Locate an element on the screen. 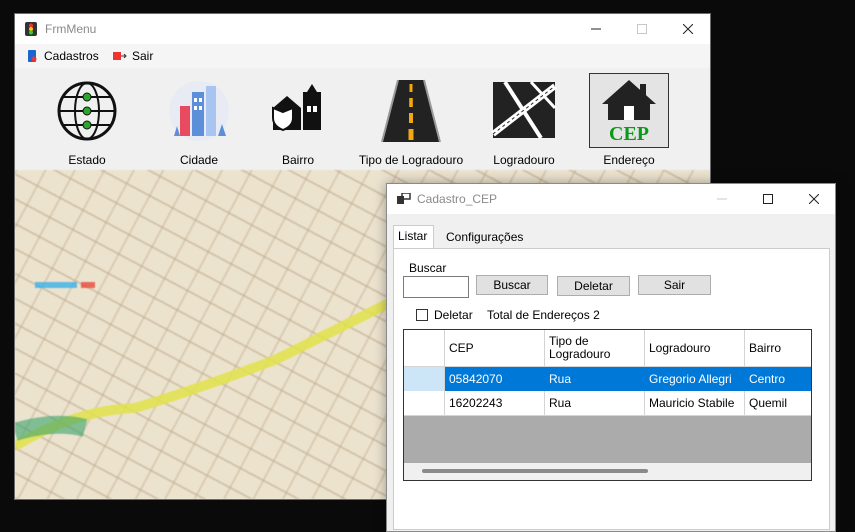 Image resolution: width=855 pixels, height=532 pixels. buscar-button: Buscar is located at coordinates (512, 285).